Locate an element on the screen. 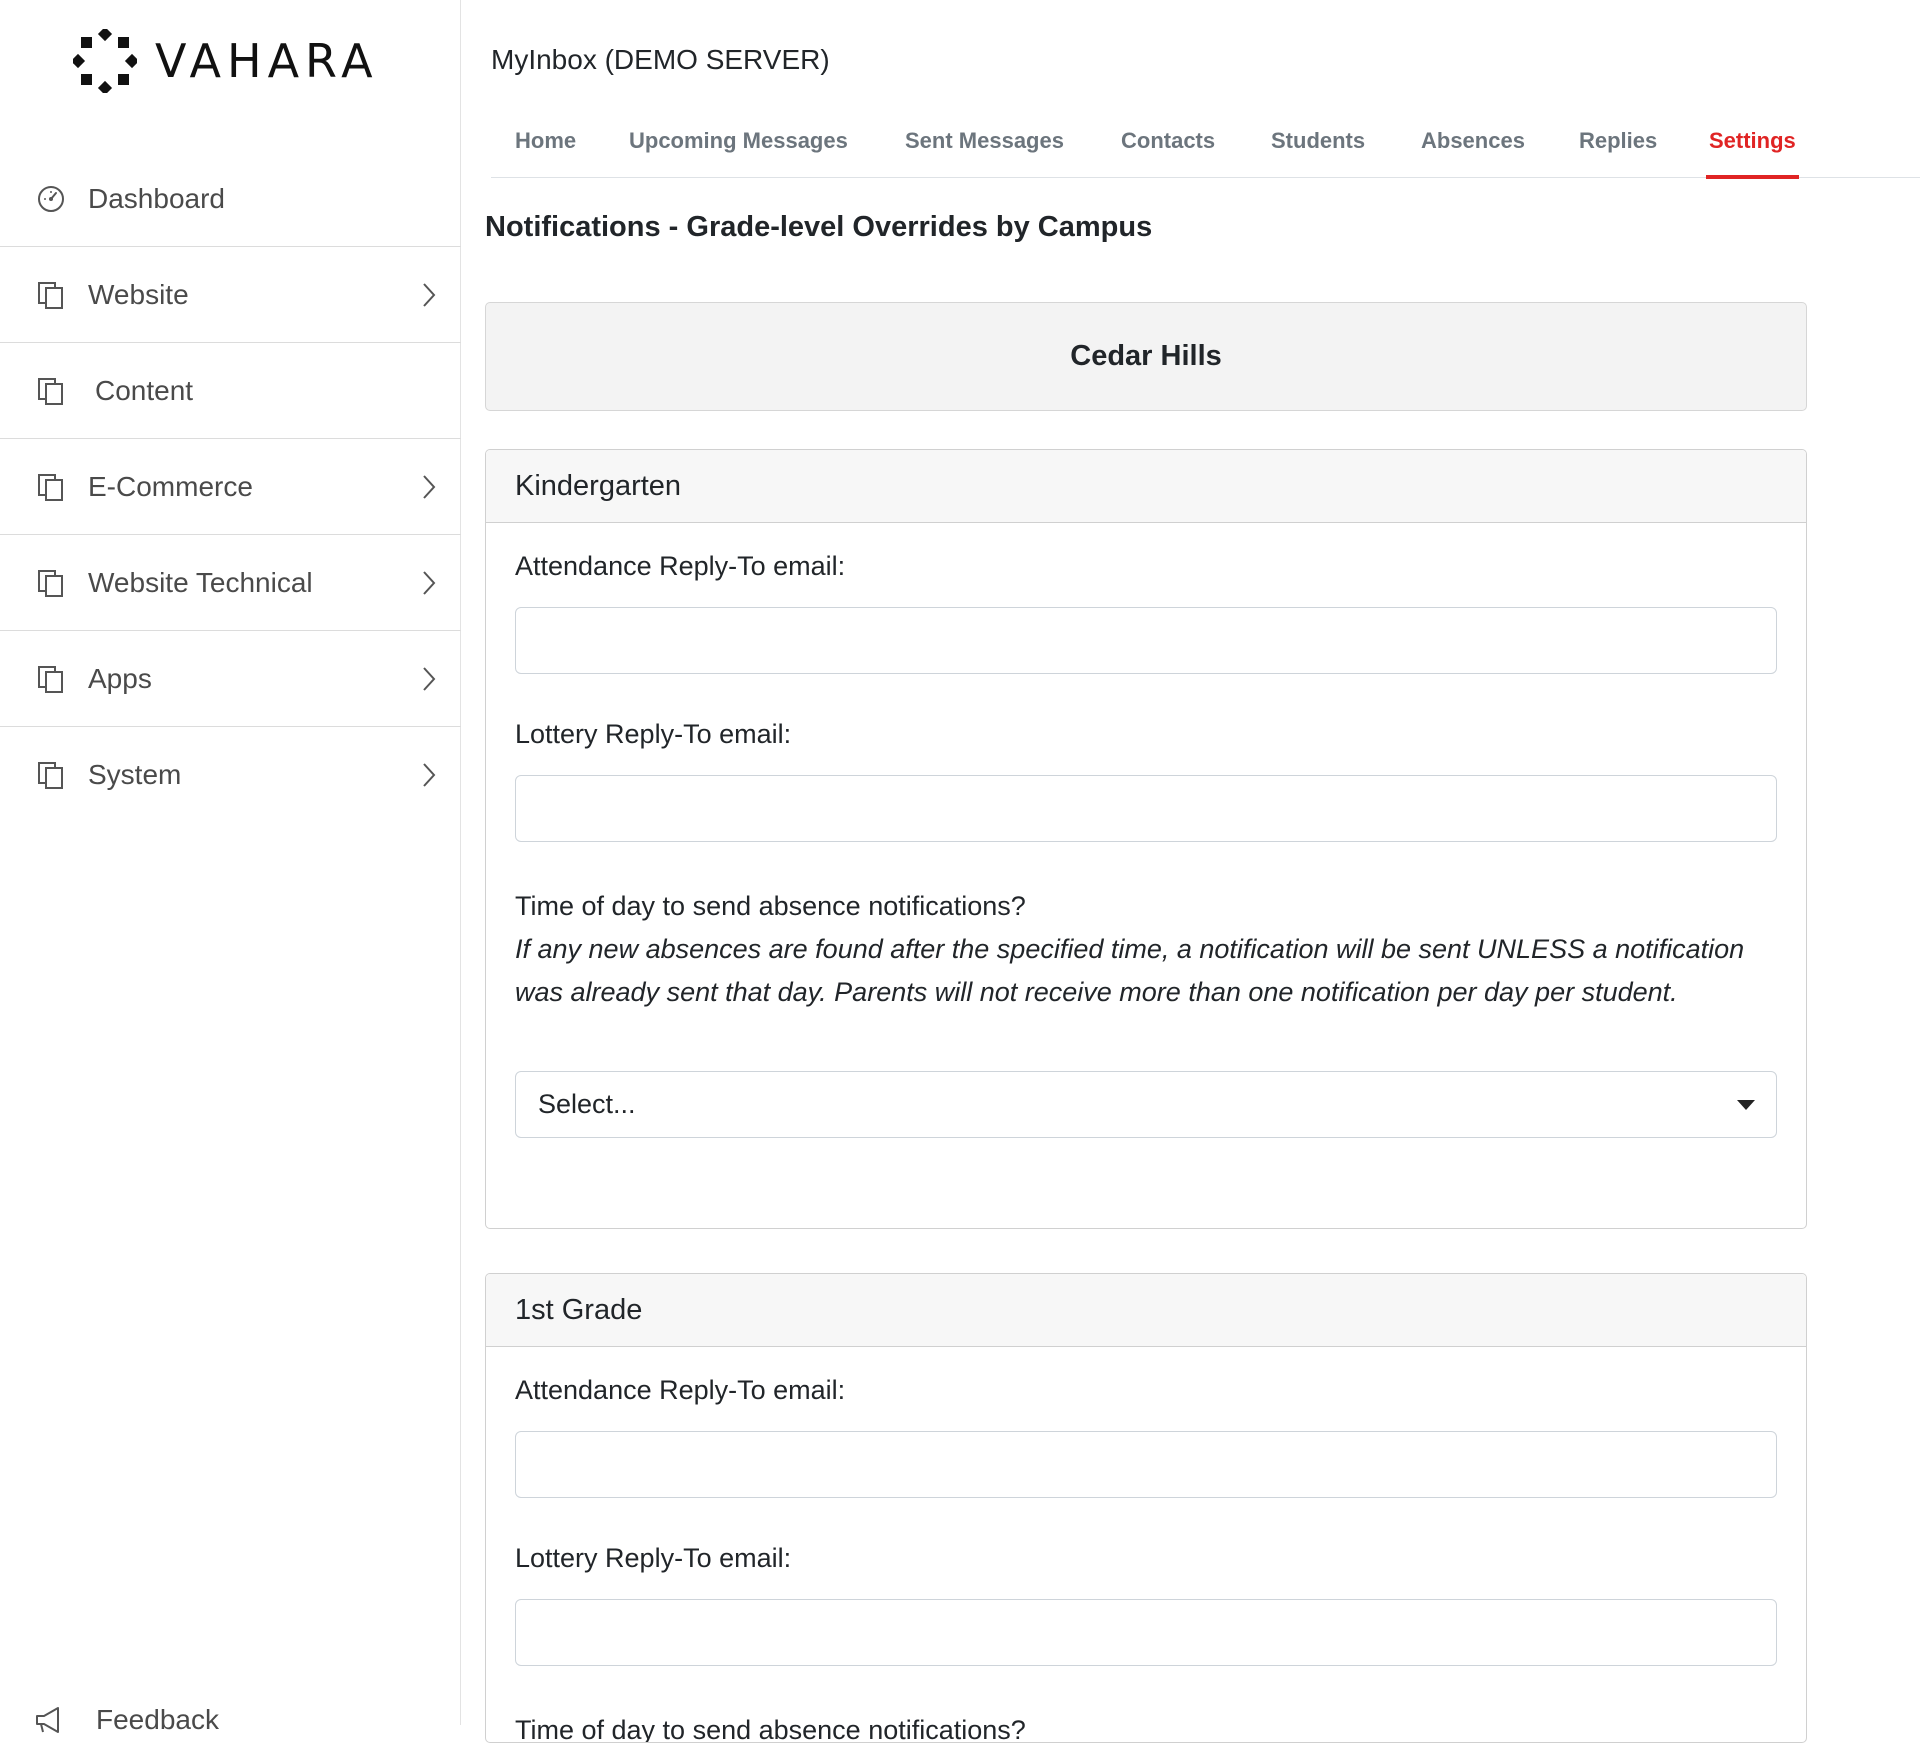 This screenshot has width=1920, height=1743. sidebar-item-website-technical: Website Technical is located at coordinates (230, 583).